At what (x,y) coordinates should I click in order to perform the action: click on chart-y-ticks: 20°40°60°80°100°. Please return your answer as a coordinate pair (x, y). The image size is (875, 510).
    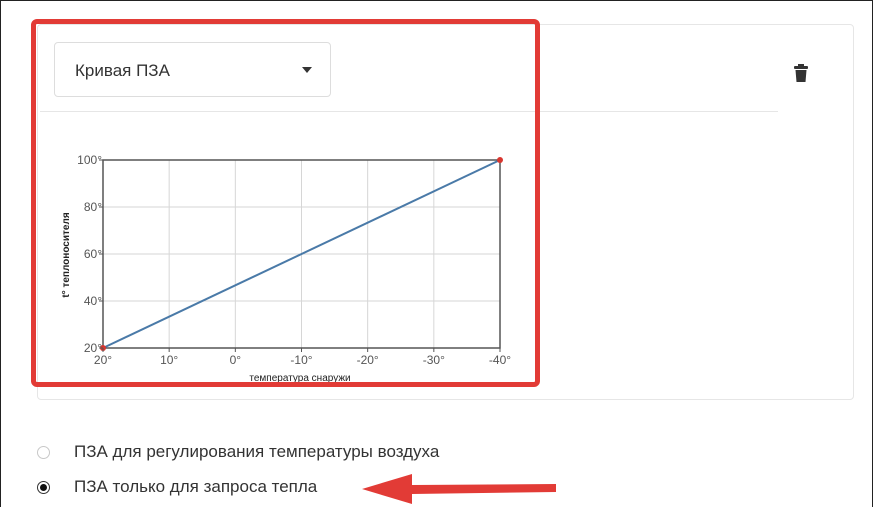
    Looking at the image, I should click on (90, 254).